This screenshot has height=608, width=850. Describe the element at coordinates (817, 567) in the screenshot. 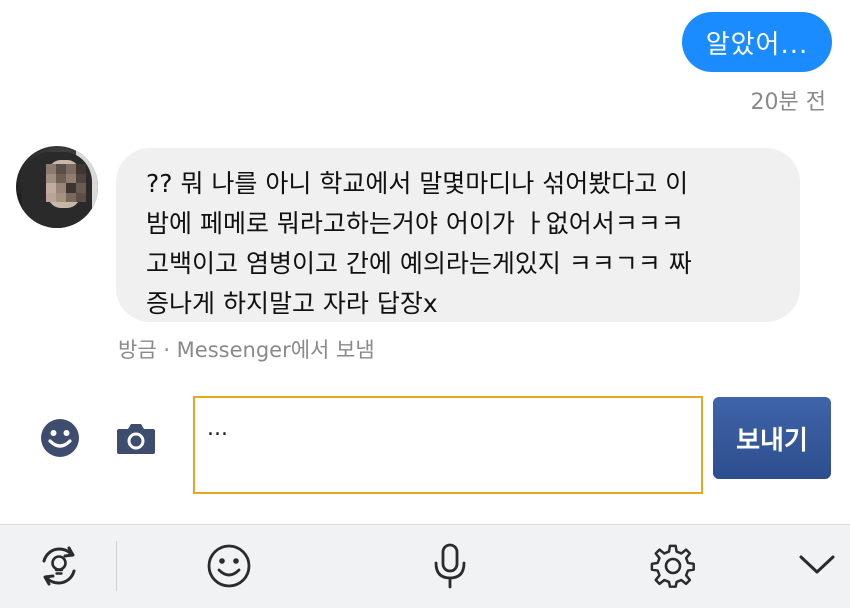

I see `chevron-down-icon` at that location.